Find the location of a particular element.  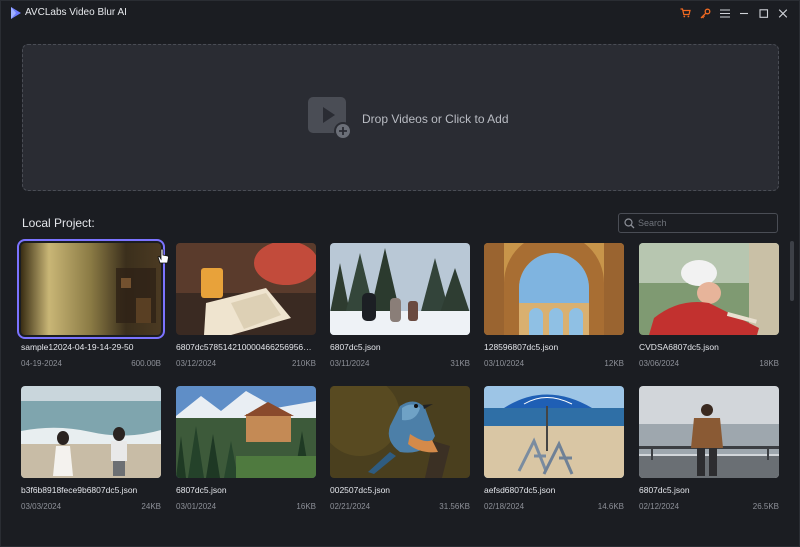

file-size: 12KB is located at coordinates (614, 363).